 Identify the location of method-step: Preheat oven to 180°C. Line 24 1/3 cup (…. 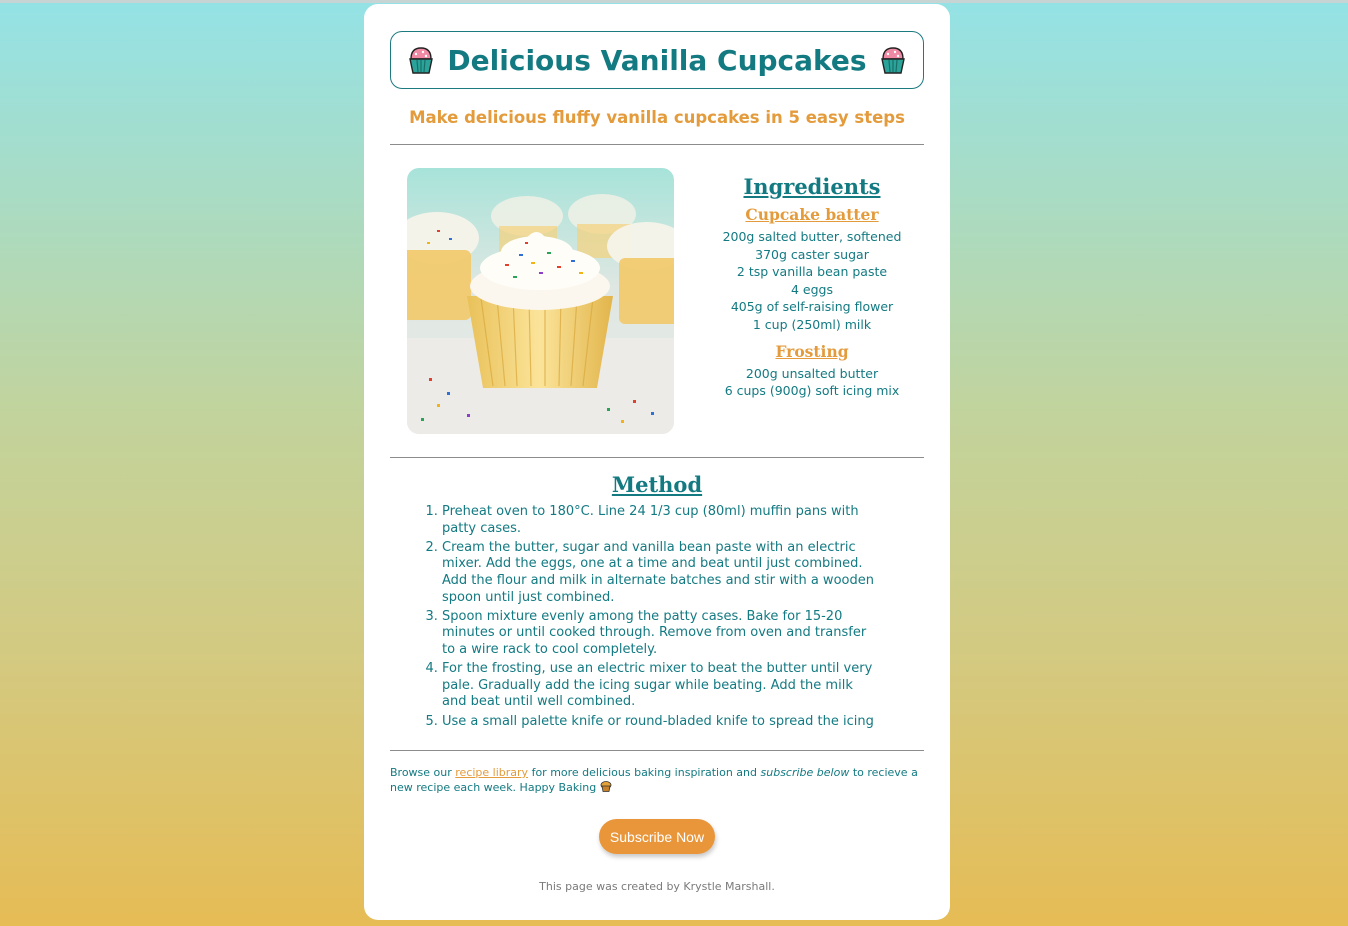
(659, 520).